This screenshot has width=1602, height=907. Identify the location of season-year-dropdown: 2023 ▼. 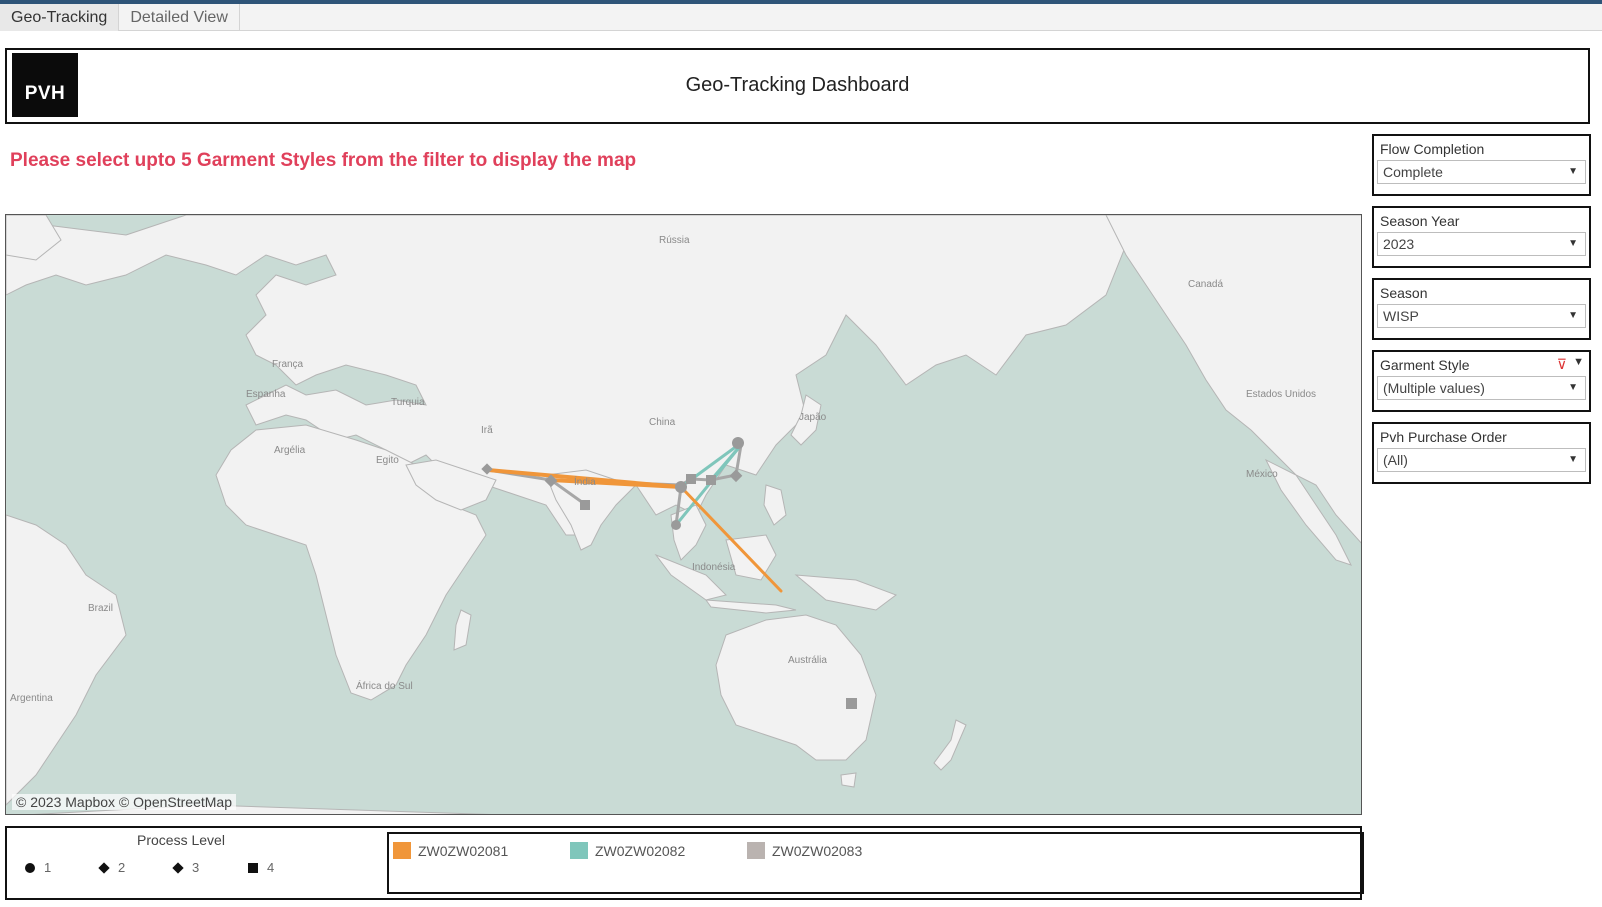
(1481, 244).